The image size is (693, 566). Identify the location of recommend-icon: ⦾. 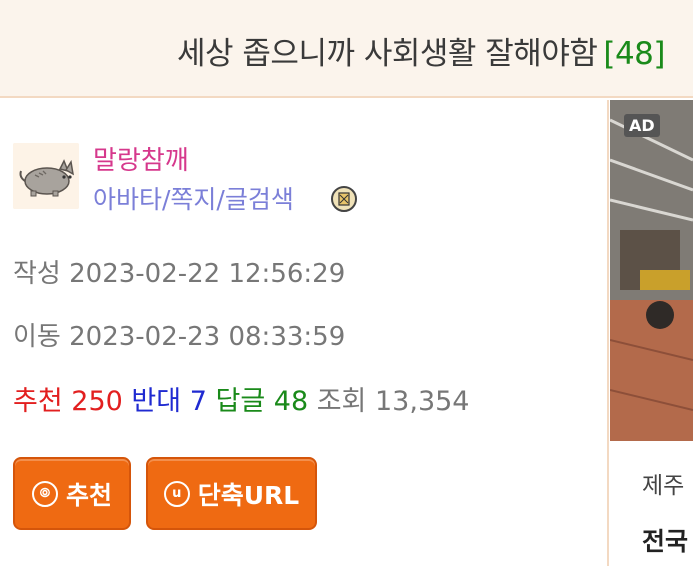
(44, 493).